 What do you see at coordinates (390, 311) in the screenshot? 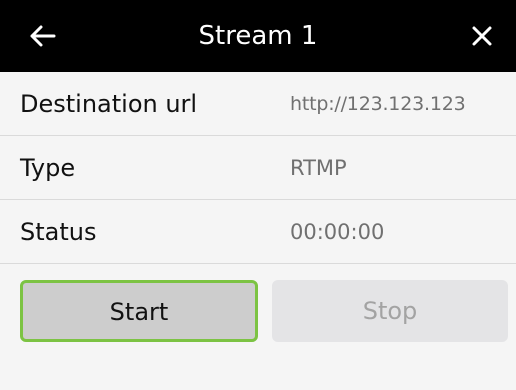
I see `stop-button: Stop` at bounding box center [390, 311].